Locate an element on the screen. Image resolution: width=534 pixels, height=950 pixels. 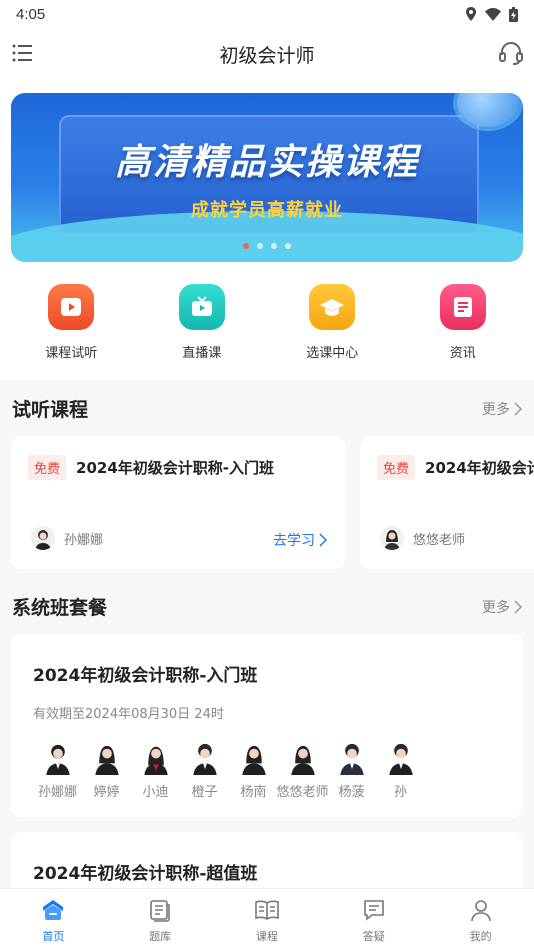
course-book-icon is located at coordinates (267, 910).